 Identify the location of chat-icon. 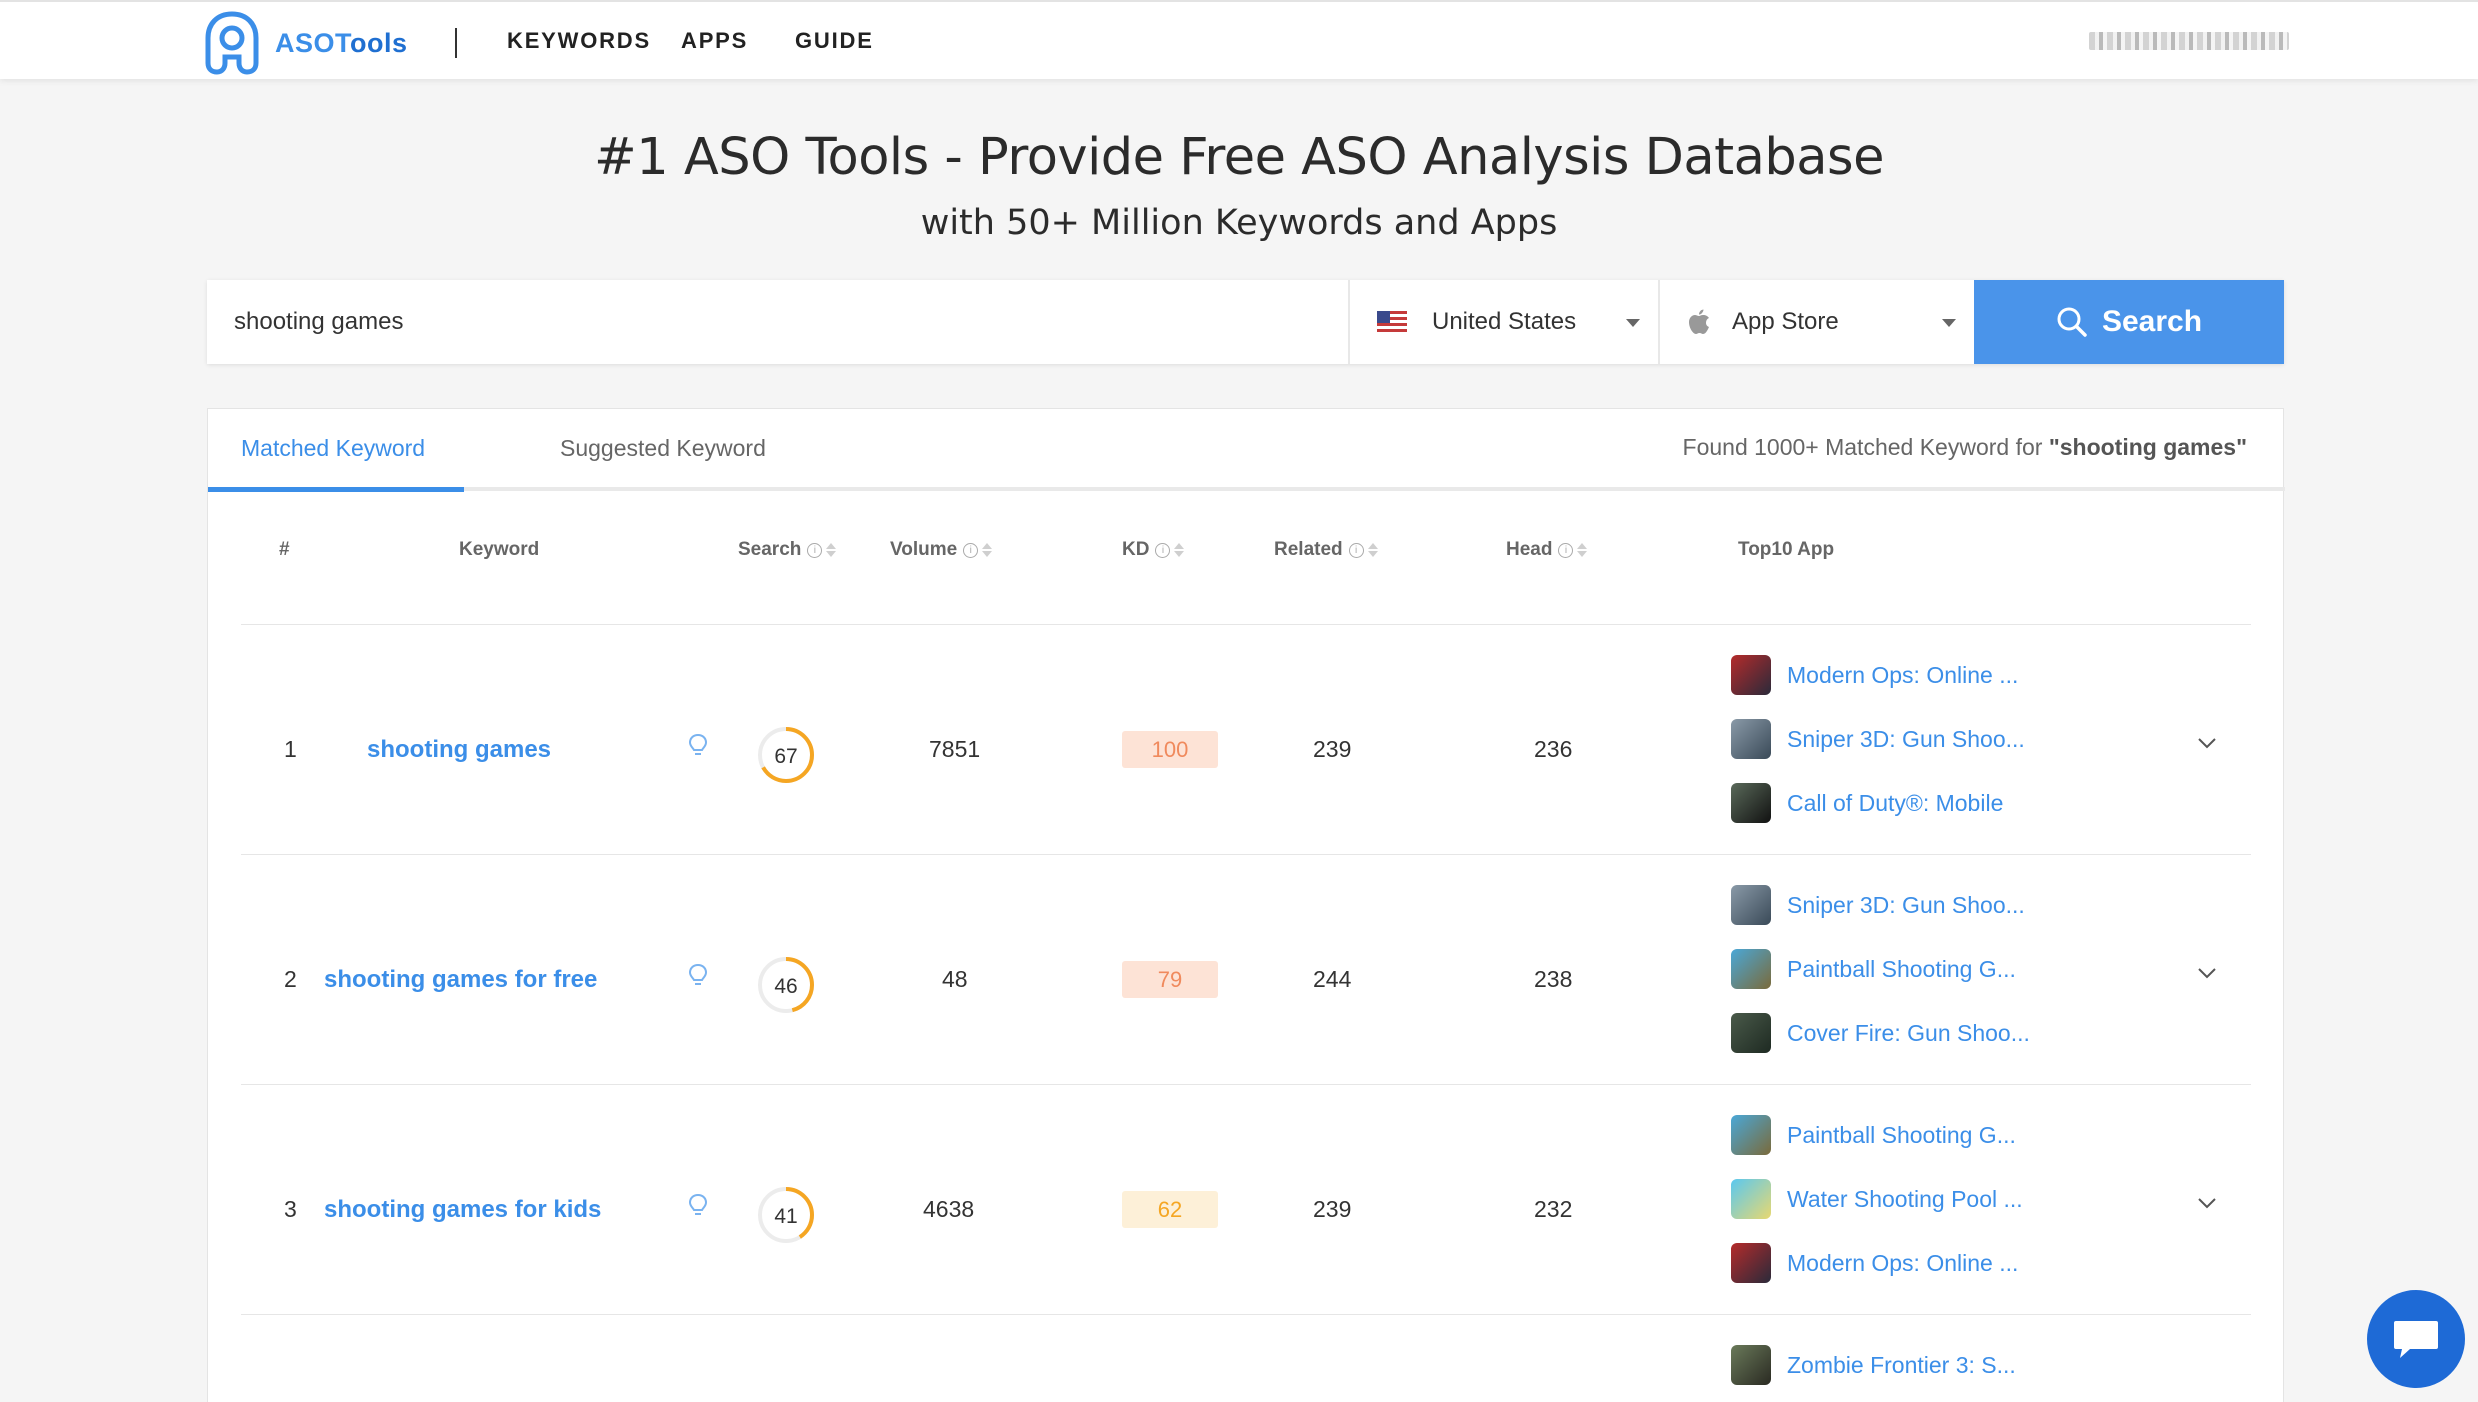
(2416, 1339).